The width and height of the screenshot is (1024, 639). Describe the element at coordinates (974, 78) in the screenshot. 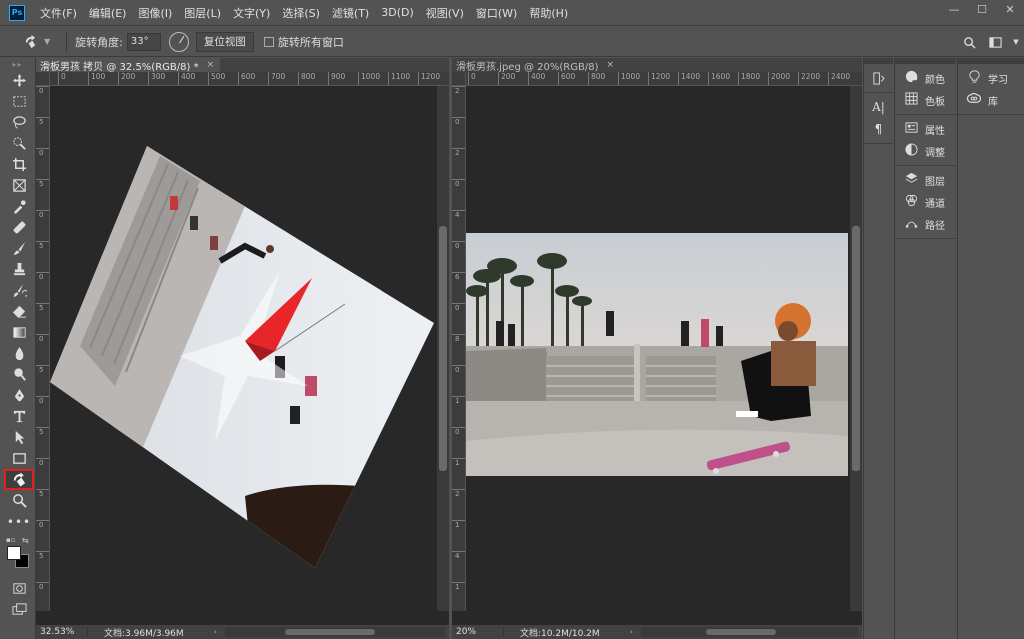

I see `bulb-icon` at that location.